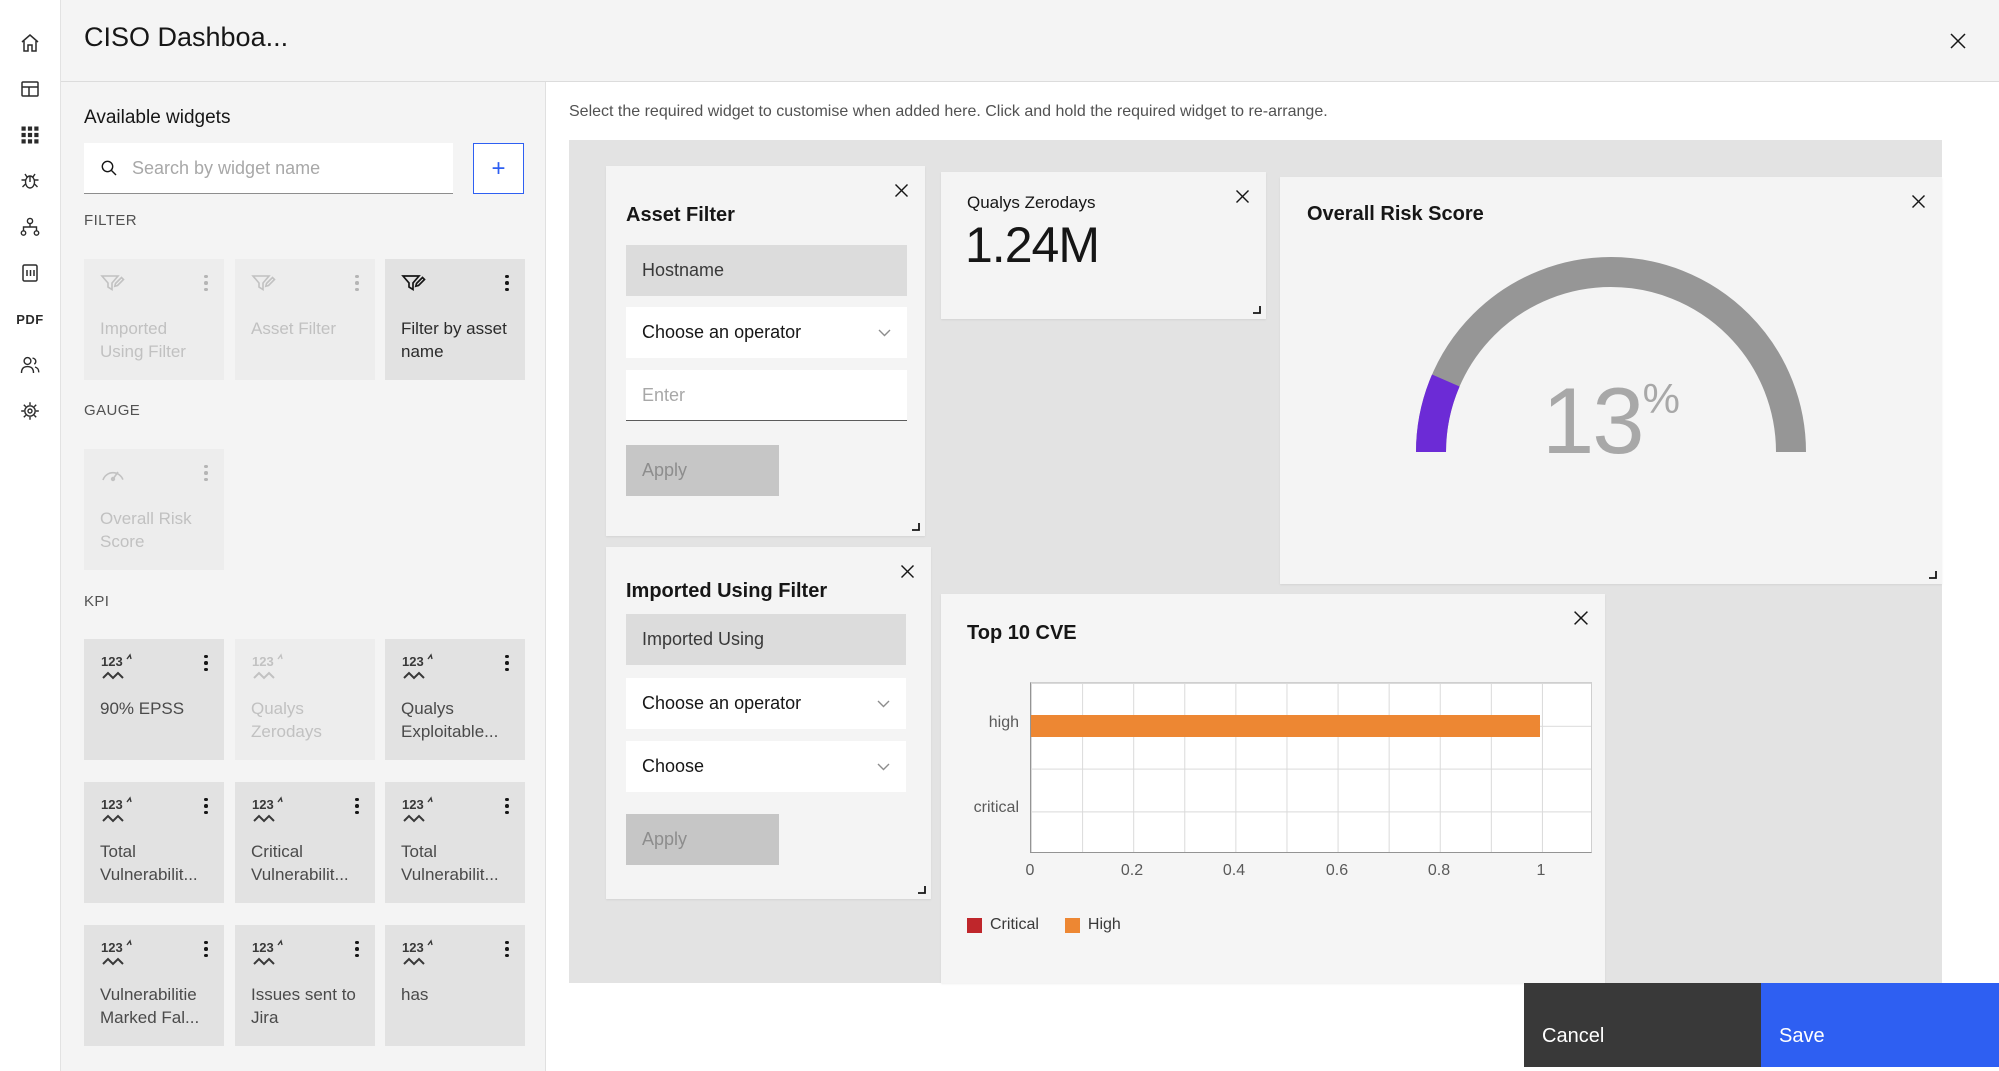  Describe the element at coordinates (996, 807) in the screenshot. I see `y-axis-label-critical: critical` at that location.